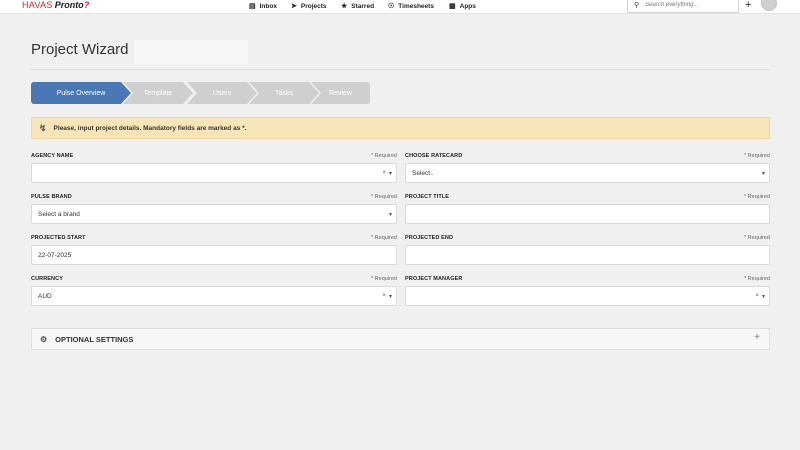 This screenshot has height=450, width=800. I want to click on title-placeholder-area, so click(191, 52).